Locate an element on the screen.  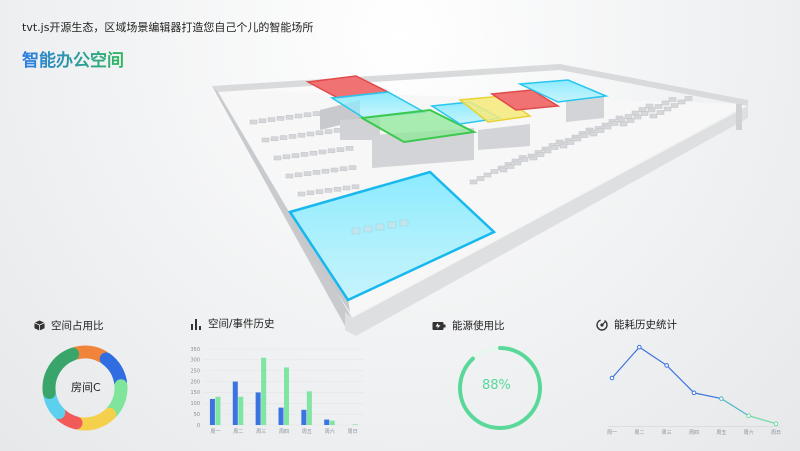
events-title-text: 空间/事件历史 is located at coordinates (241, 324).